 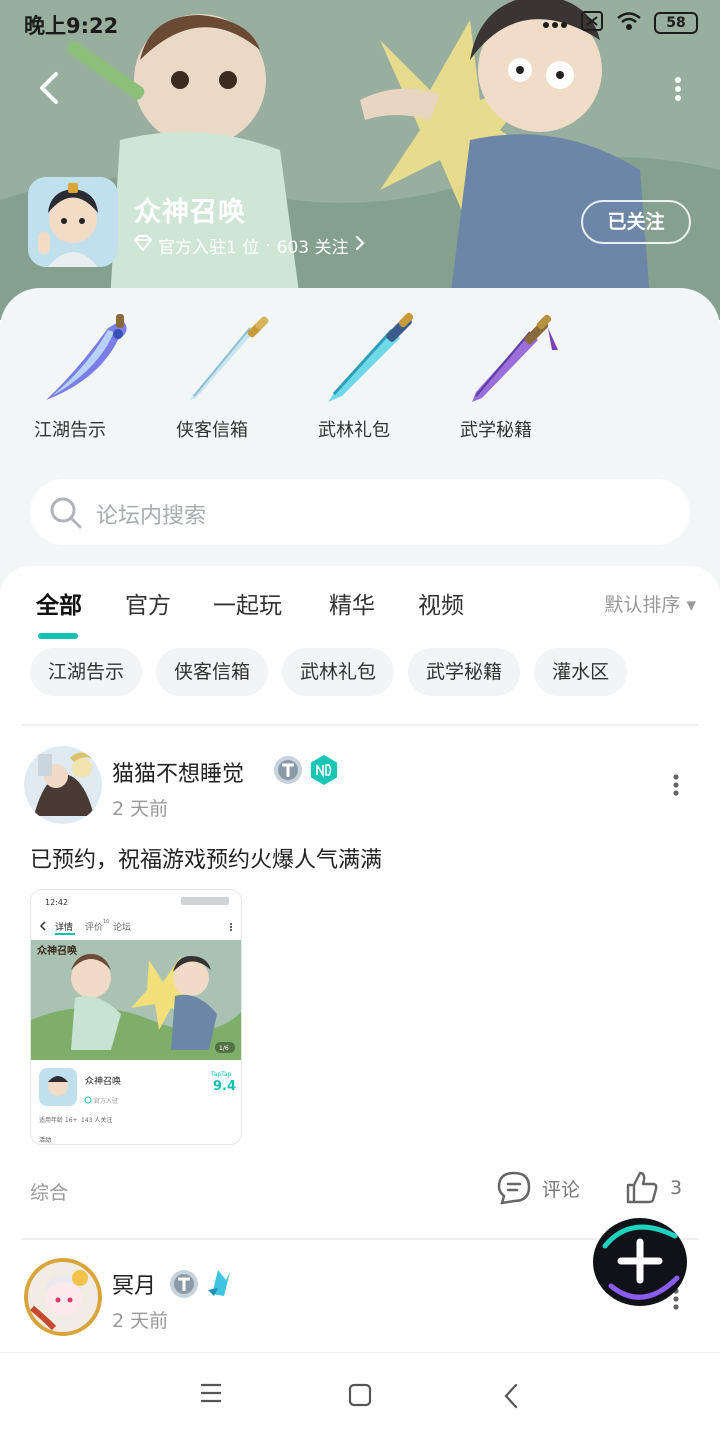 I want to click on quick-link-skills: 武学秘籍, so click(x=512, y=371).